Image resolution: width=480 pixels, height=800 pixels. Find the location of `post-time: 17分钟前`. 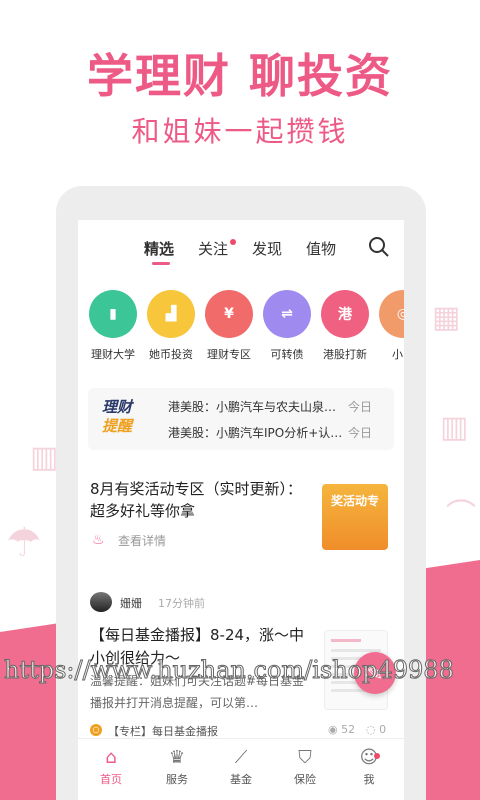

post-time: 17分钟前 is located at coordinates (181, 603).